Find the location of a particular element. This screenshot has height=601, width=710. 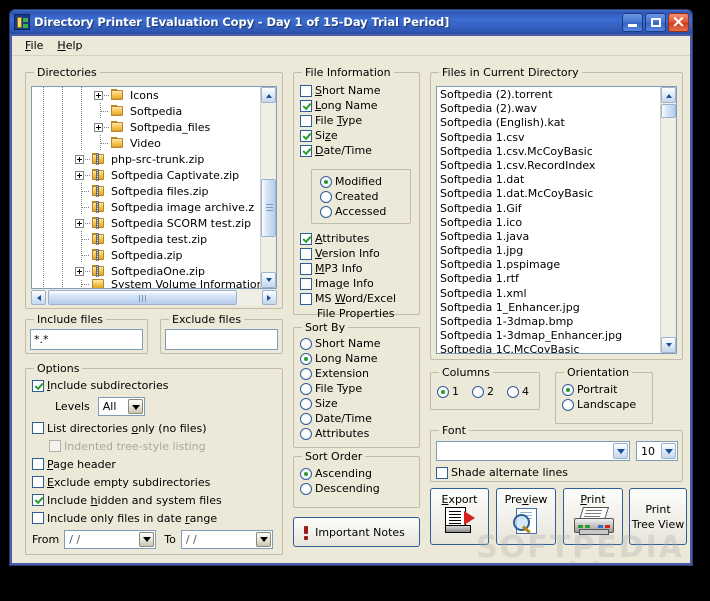

tree-item: Softpedia Captivate.zip is located at coordinates (146, 175).